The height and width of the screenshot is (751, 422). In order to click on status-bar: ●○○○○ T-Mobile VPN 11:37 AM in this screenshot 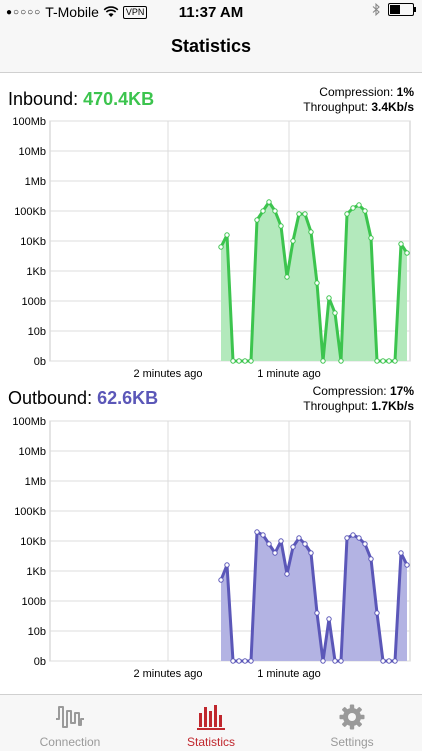, I will do `click(211, 12)`.